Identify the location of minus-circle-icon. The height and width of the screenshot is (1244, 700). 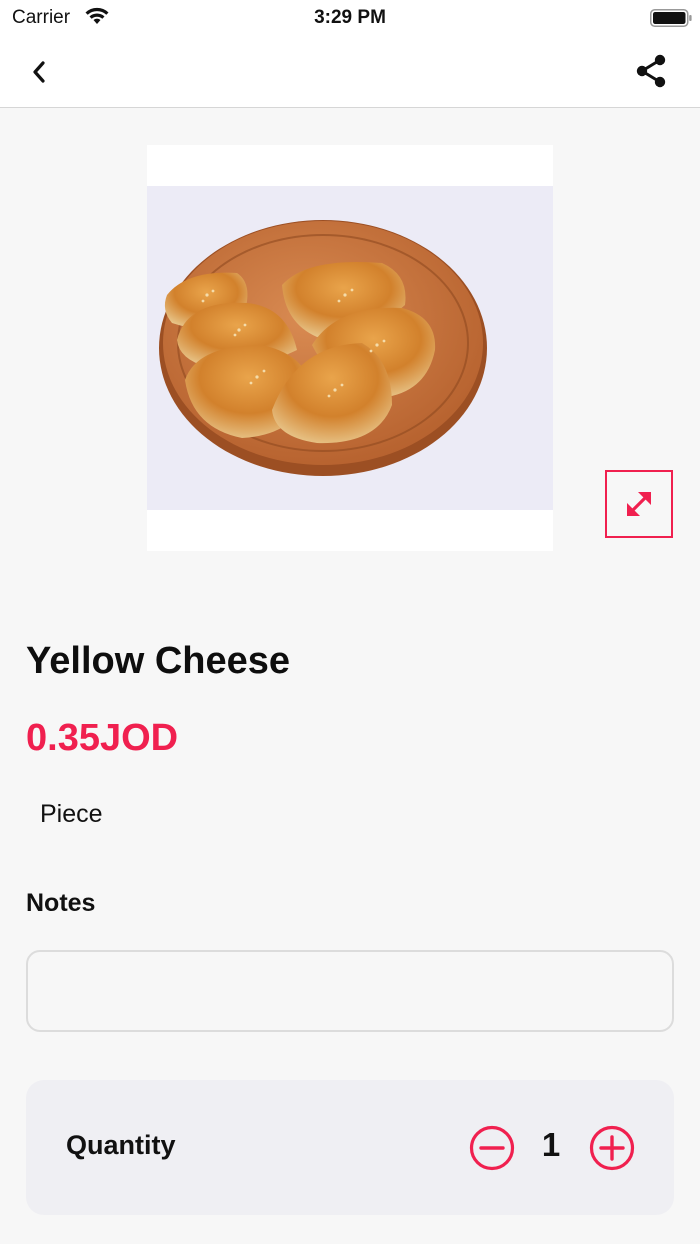
(492, 1148).